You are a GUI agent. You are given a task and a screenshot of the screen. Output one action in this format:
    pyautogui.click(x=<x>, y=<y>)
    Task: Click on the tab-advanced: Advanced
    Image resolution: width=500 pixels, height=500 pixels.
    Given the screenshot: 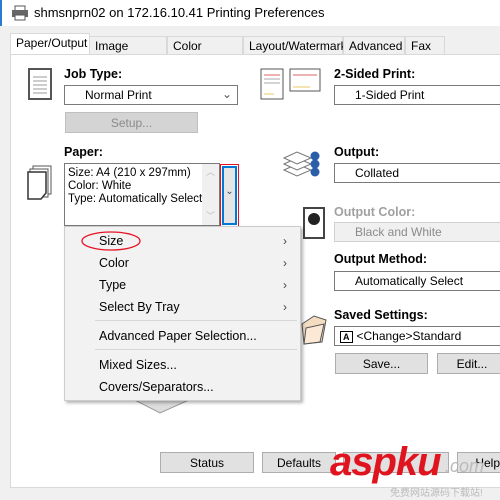 What is the action you would take?
    pyautogui.click(x=374, y=45)
    